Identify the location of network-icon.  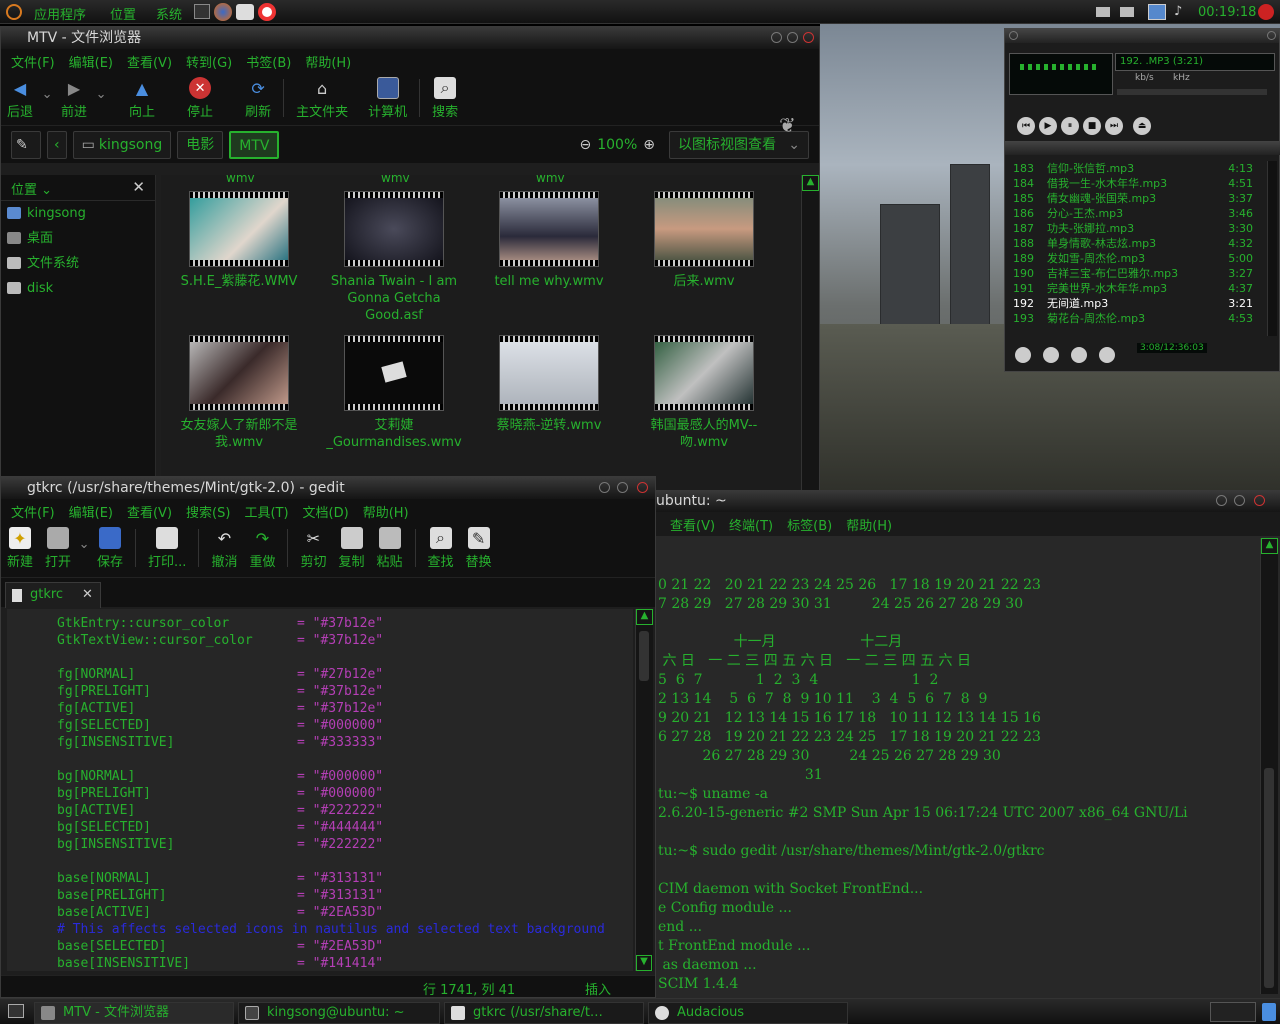
(1157, 12).